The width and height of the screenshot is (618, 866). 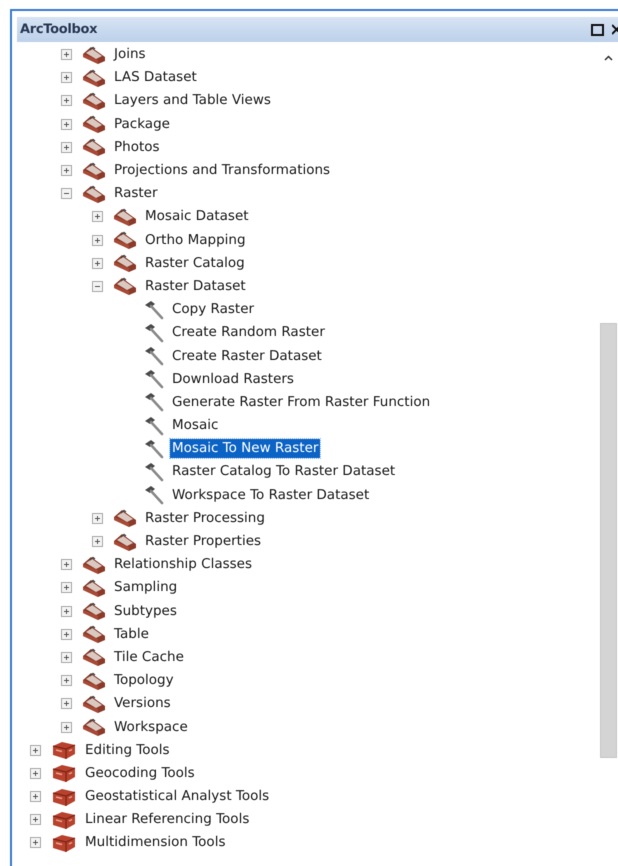 I want to click on tree-item: Raster Catalog, so click(x=195, y=263).